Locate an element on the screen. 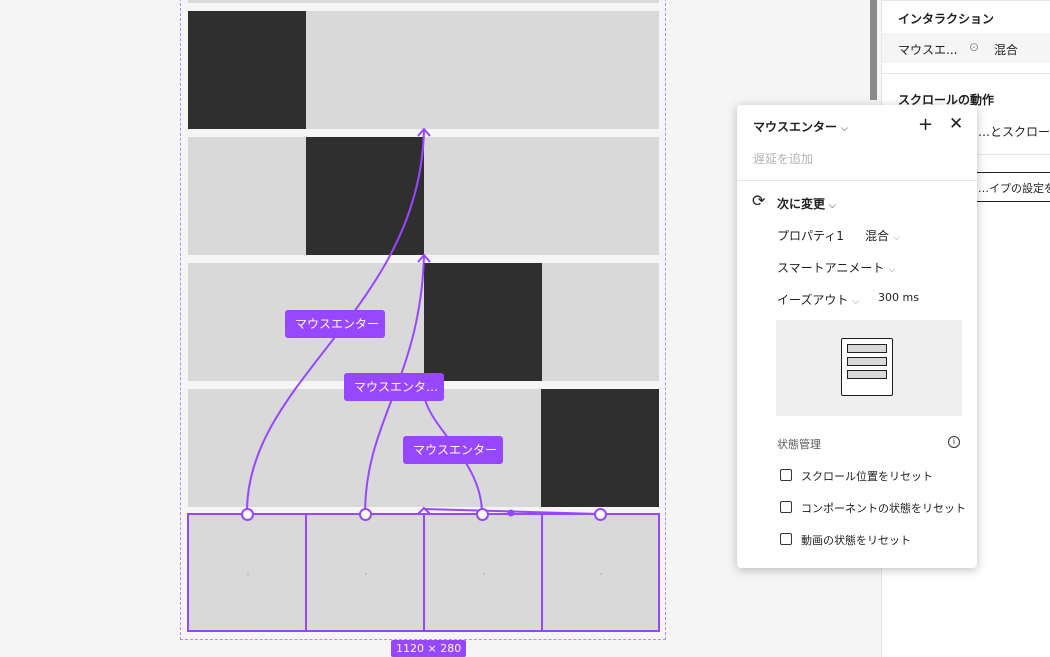 This screenshot has height=657, width=1050. reset-video-checkbox is located at coordinates (786, 539).